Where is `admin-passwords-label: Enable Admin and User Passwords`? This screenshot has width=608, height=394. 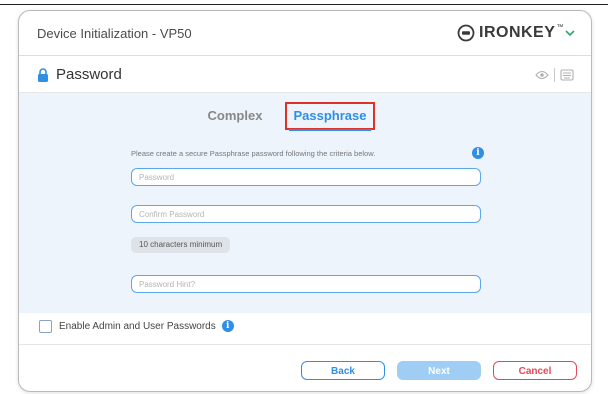 admin-passwords-label: Enable Admin and User Passwords is located at coordinates (137, 326).